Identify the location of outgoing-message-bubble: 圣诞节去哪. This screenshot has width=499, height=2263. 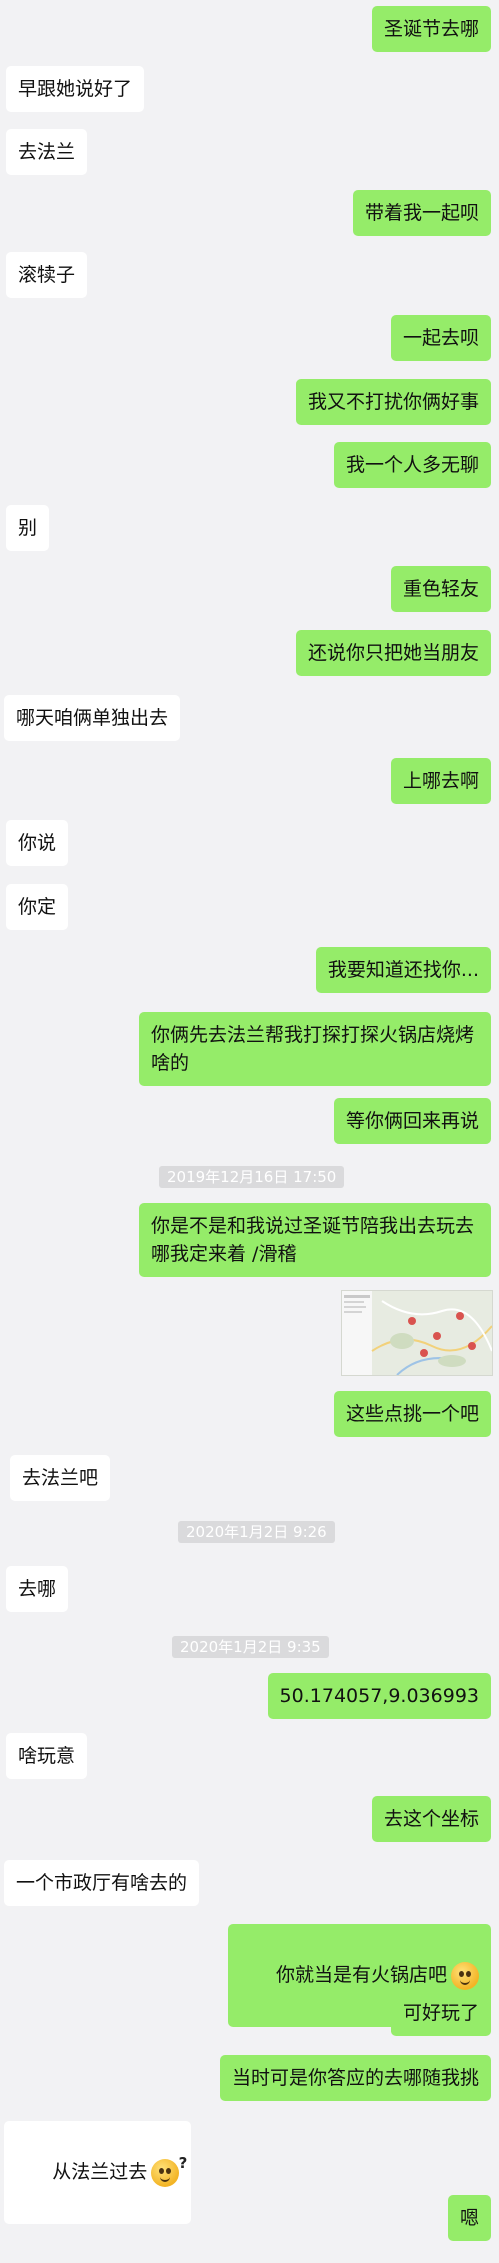
(431, 29).